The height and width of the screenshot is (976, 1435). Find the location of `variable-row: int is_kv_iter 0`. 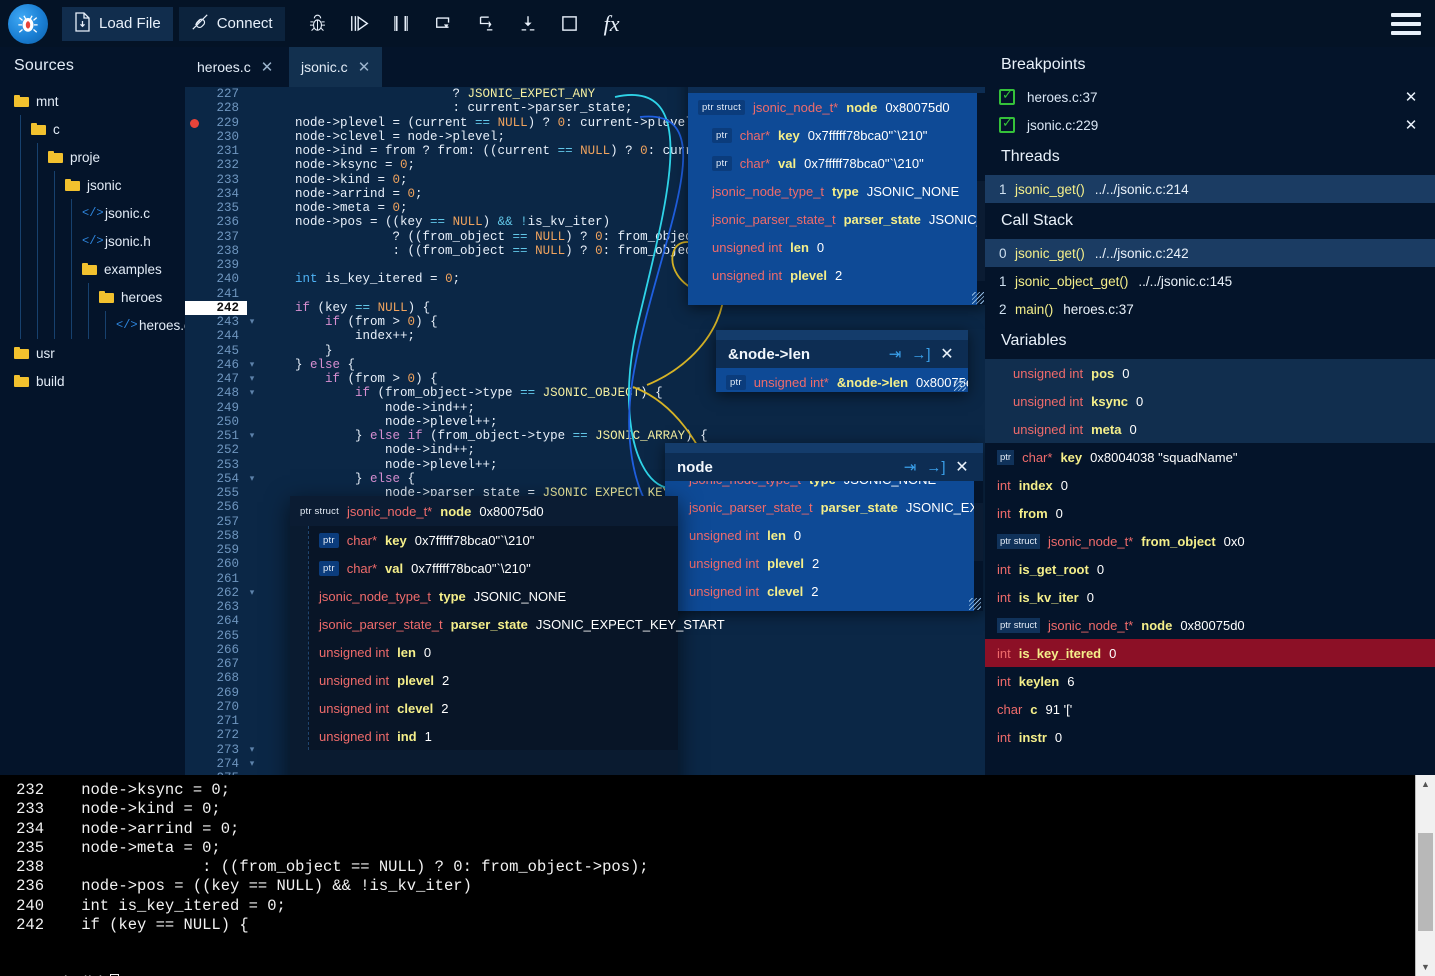

variable-row: int is_kv_iter 0 is located at coordinates (1210, 597).